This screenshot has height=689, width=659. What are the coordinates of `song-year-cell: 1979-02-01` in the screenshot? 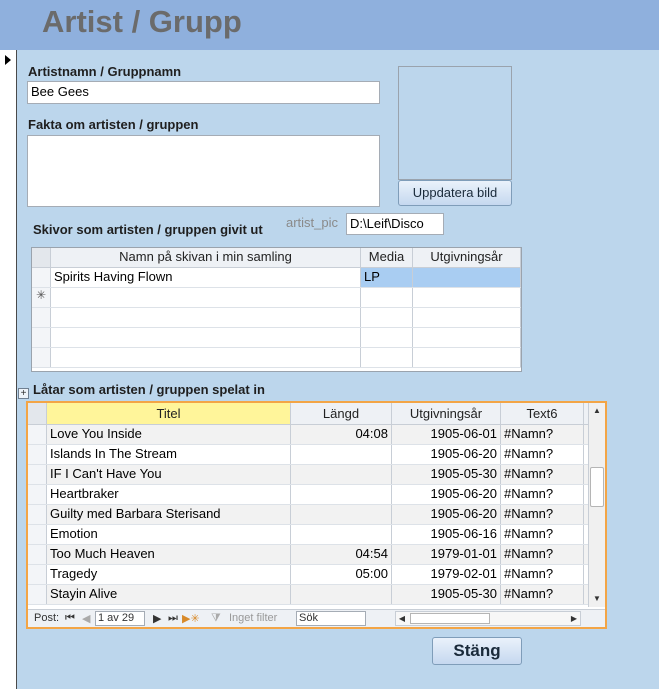 It's located at (446, 574).